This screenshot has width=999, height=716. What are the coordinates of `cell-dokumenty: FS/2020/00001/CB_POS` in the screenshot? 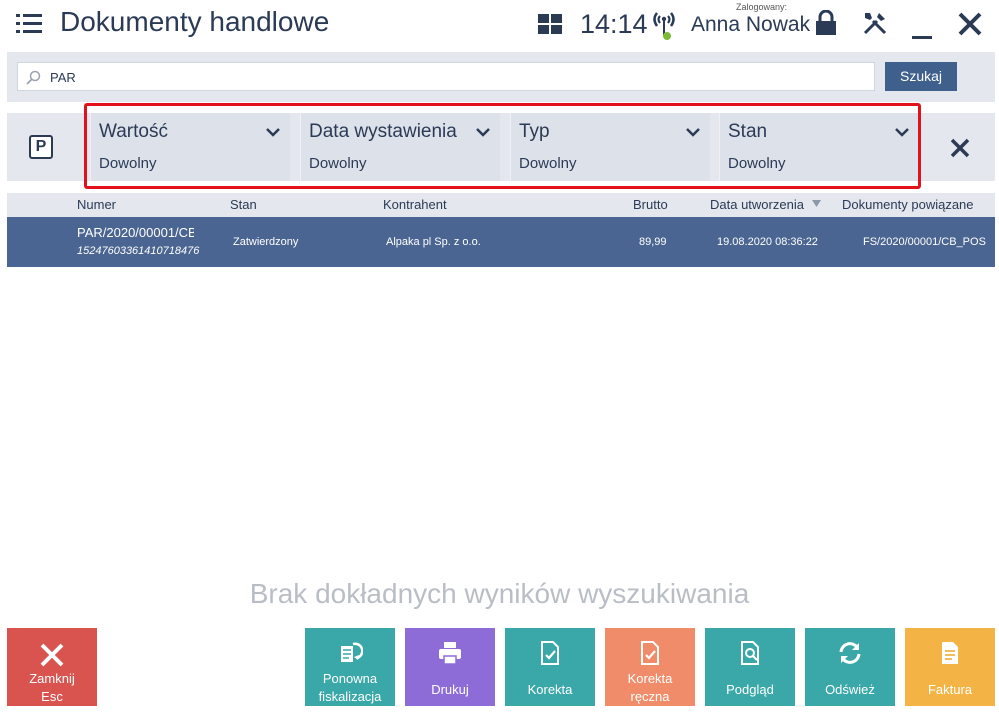 It's located at (924, 242).